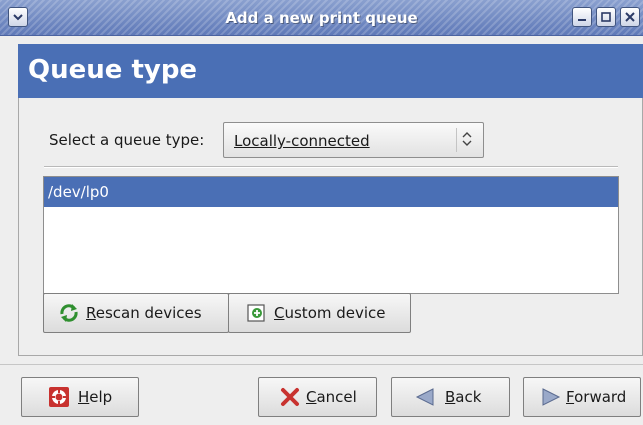 The image size is (643, 425). Describe the element at coordinates (582, 17) in the screenshot. I see `minimize-button` at that location.